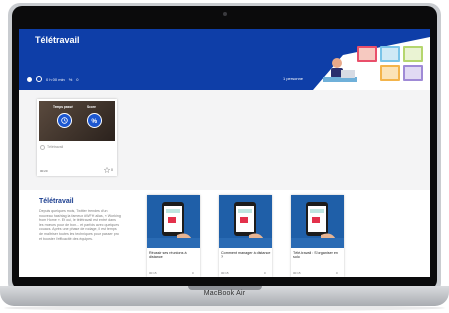  What do you see at coordinates (91, 107) in the screenshot?
I see `score-label: Score` at bounding box center [91, 107].